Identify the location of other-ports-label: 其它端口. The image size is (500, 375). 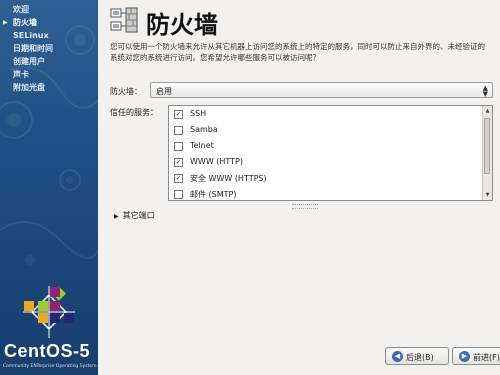
(138, 215).